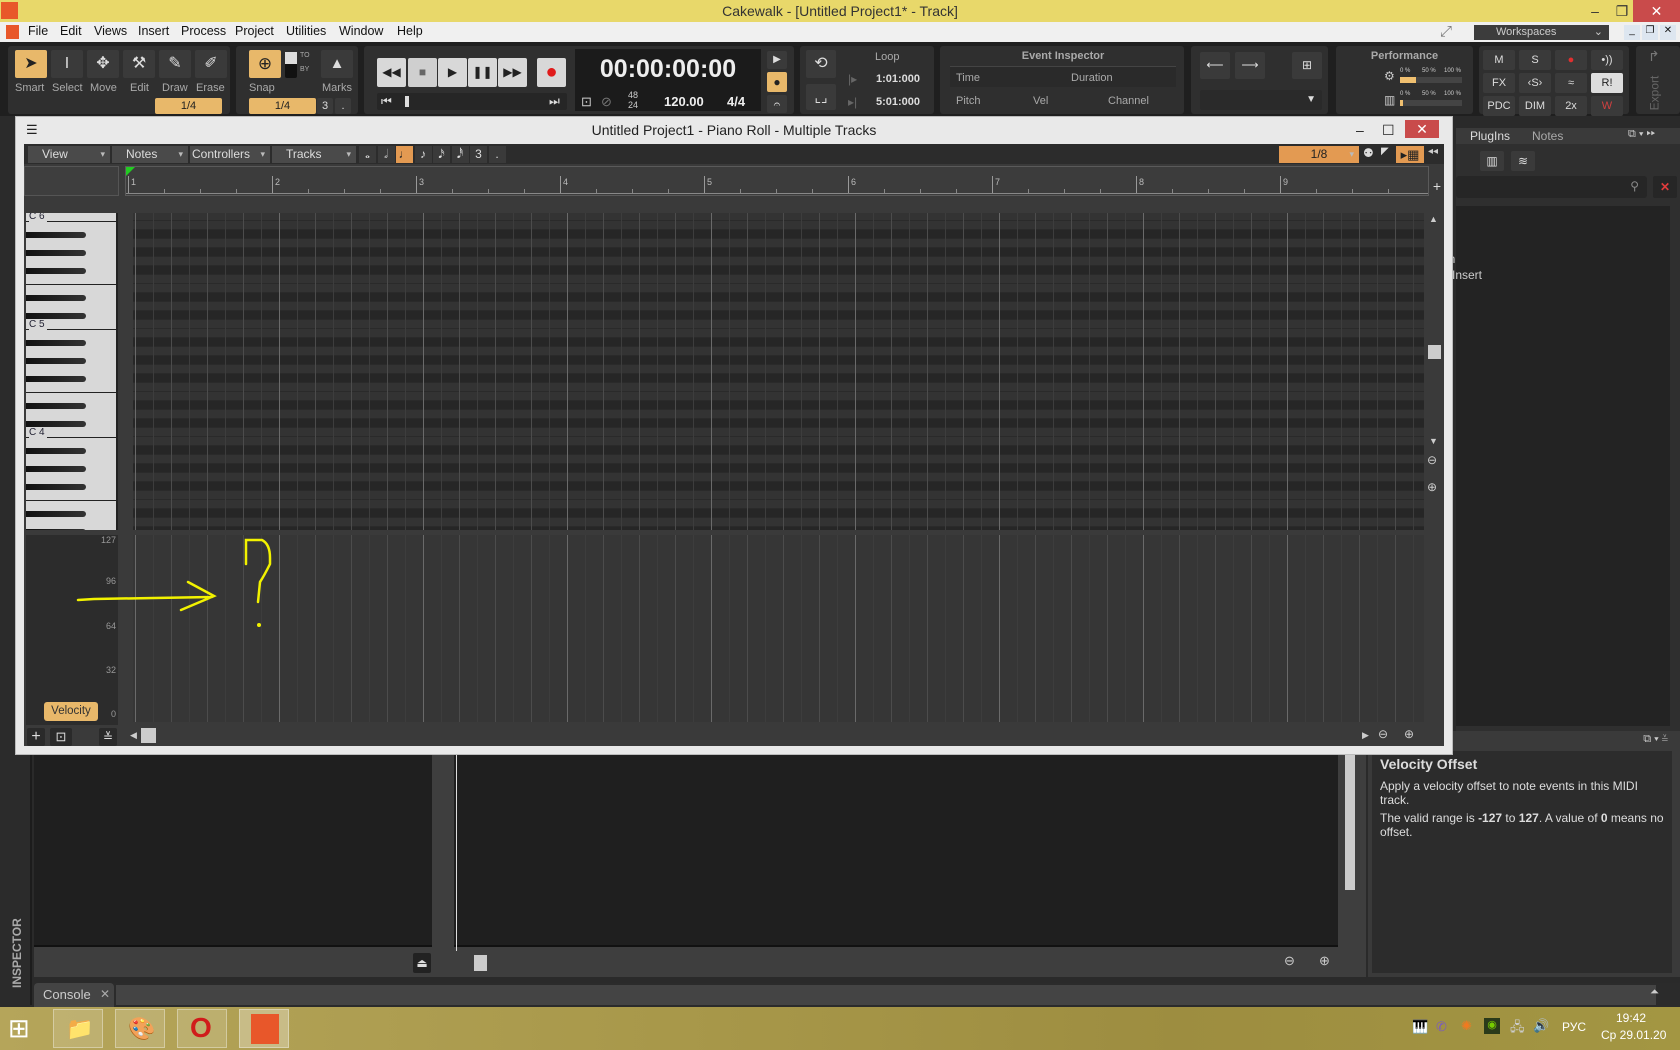  What do you see at coordinates (254, 31) in the screenshot?
I see `menu-project: Project` at bounding box center [254, 31].